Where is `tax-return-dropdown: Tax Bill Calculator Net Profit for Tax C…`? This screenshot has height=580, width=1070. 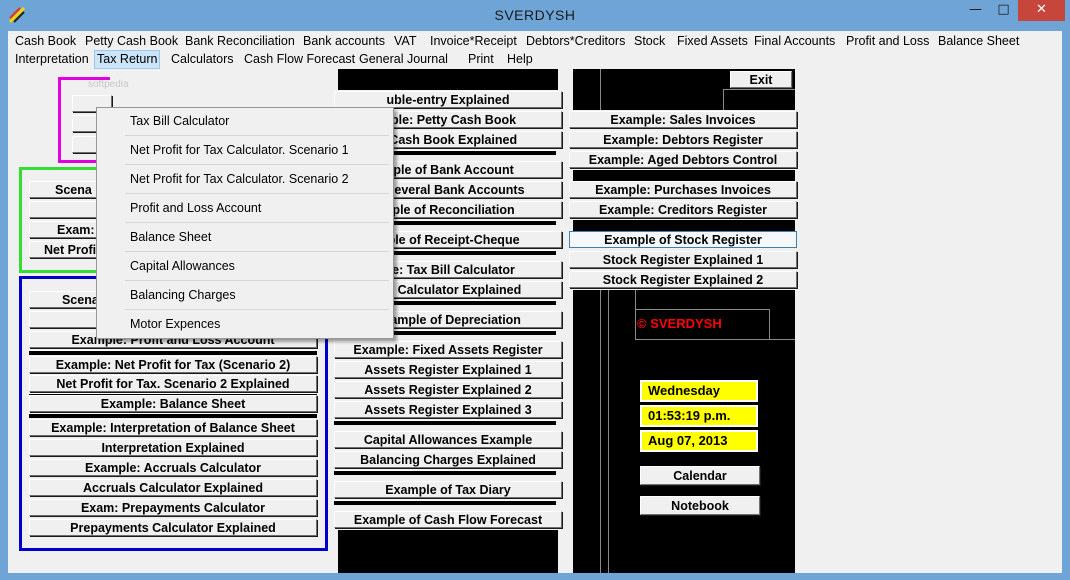 tax-return-dropdown: Tax Bill Calculator Net Profit for Tax C… is located at coordinates (245, 223).